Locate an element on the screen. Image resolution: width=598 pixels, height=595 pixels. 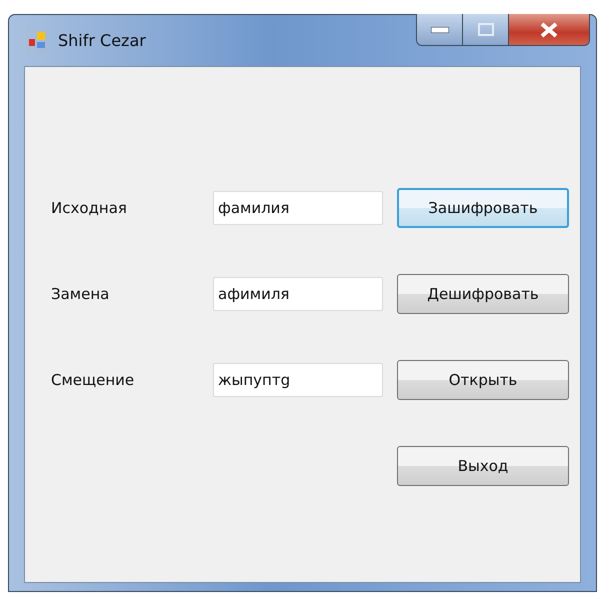
field-label: Исходная is located at coordinates (89, 208).